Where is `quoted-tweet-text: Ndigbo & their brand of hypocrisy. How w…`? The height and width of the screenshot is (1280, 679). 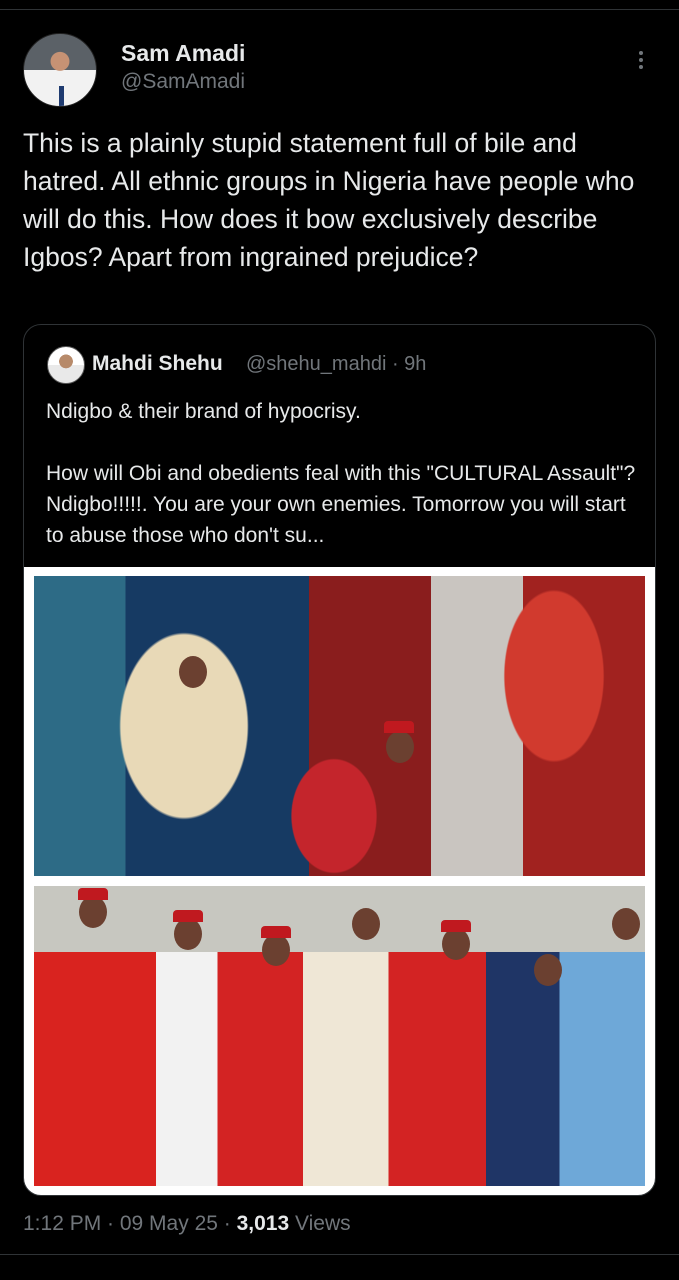 quoted-tweet-text: Ndigbo & their brand of hypocrisy. How w… is located at coordinates (341, 473).